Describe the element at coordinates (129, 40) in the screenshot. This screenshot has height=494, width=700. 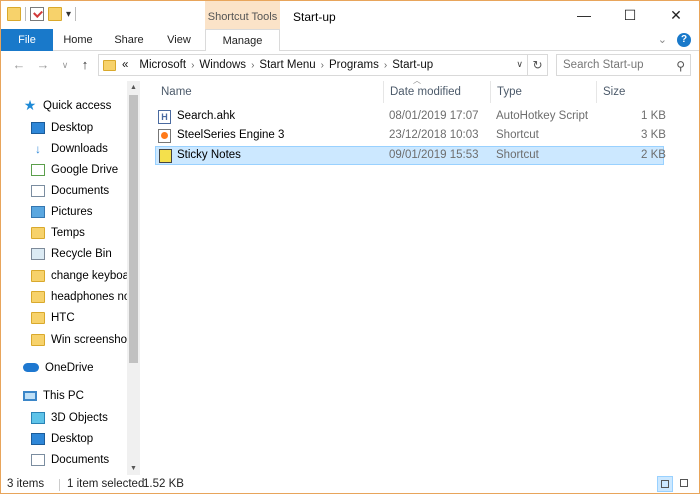
I see `tab-share: Share` at that location.